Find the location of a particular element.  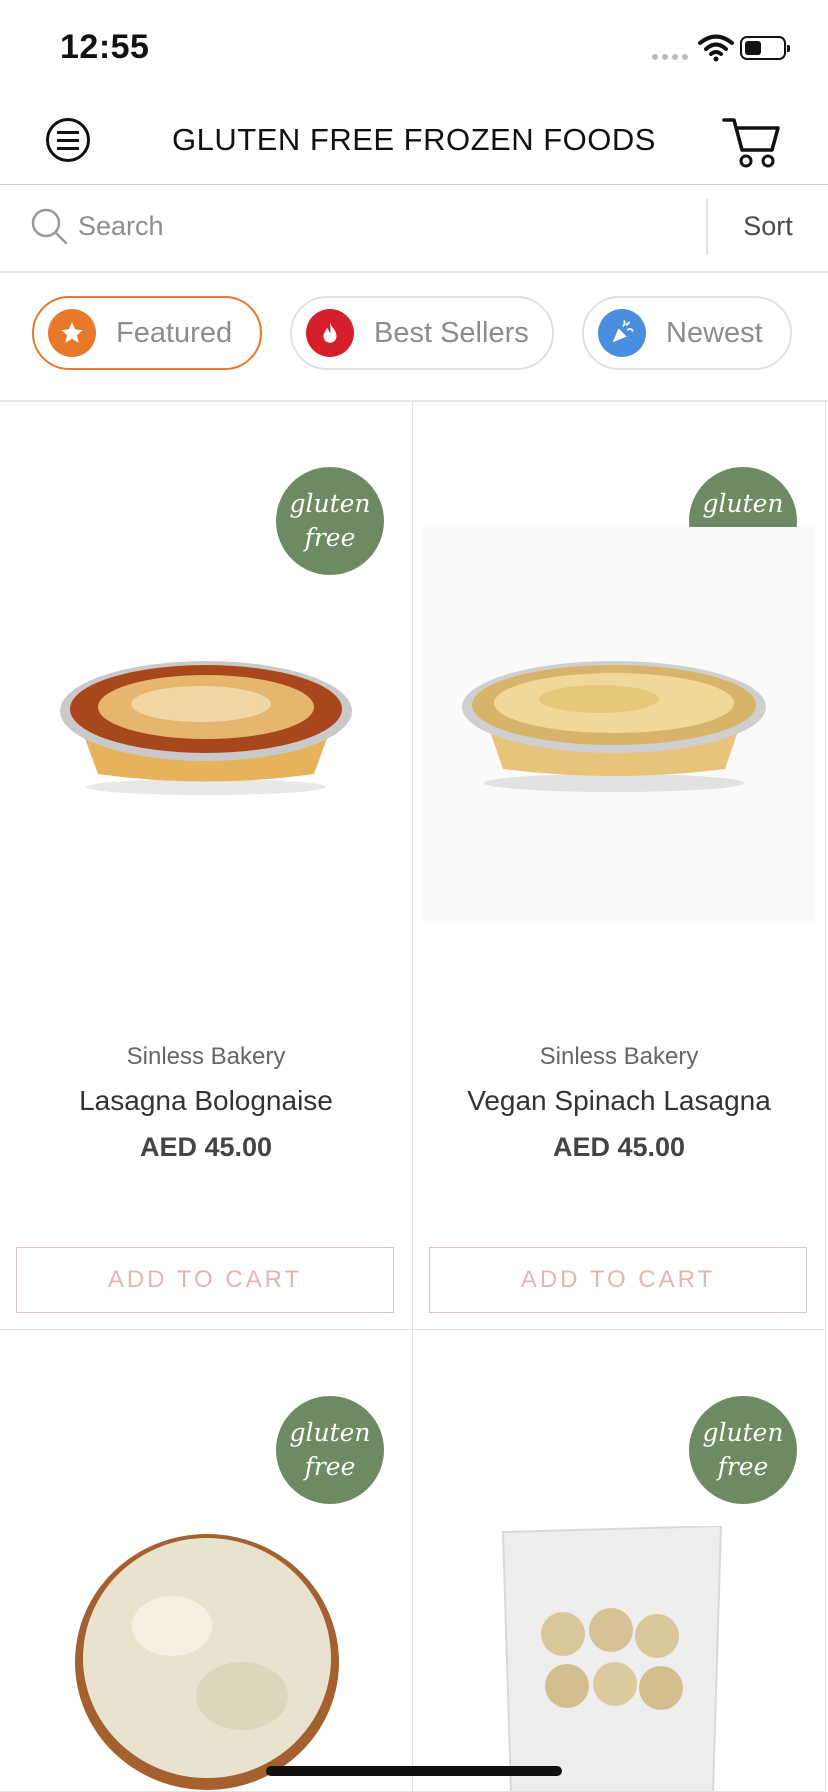

filter-label: Best Sellers is located at coordinates (451, 332).